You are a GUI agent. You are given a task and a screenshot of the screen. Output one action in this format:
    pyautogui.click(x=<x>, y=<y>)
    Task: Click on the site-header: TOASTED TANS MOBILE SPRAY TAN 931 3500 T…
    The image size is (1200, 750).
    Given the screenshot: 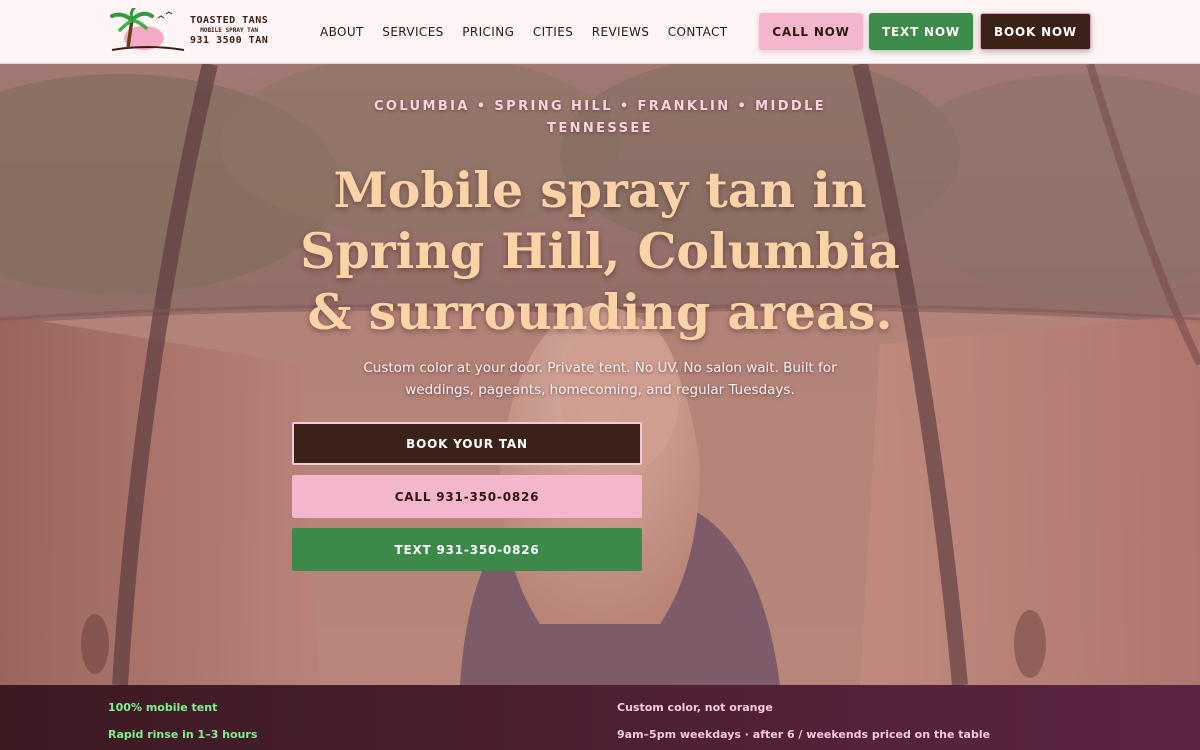 What is the action you would take?
    pyautogui.click(x=600, y=32)
    